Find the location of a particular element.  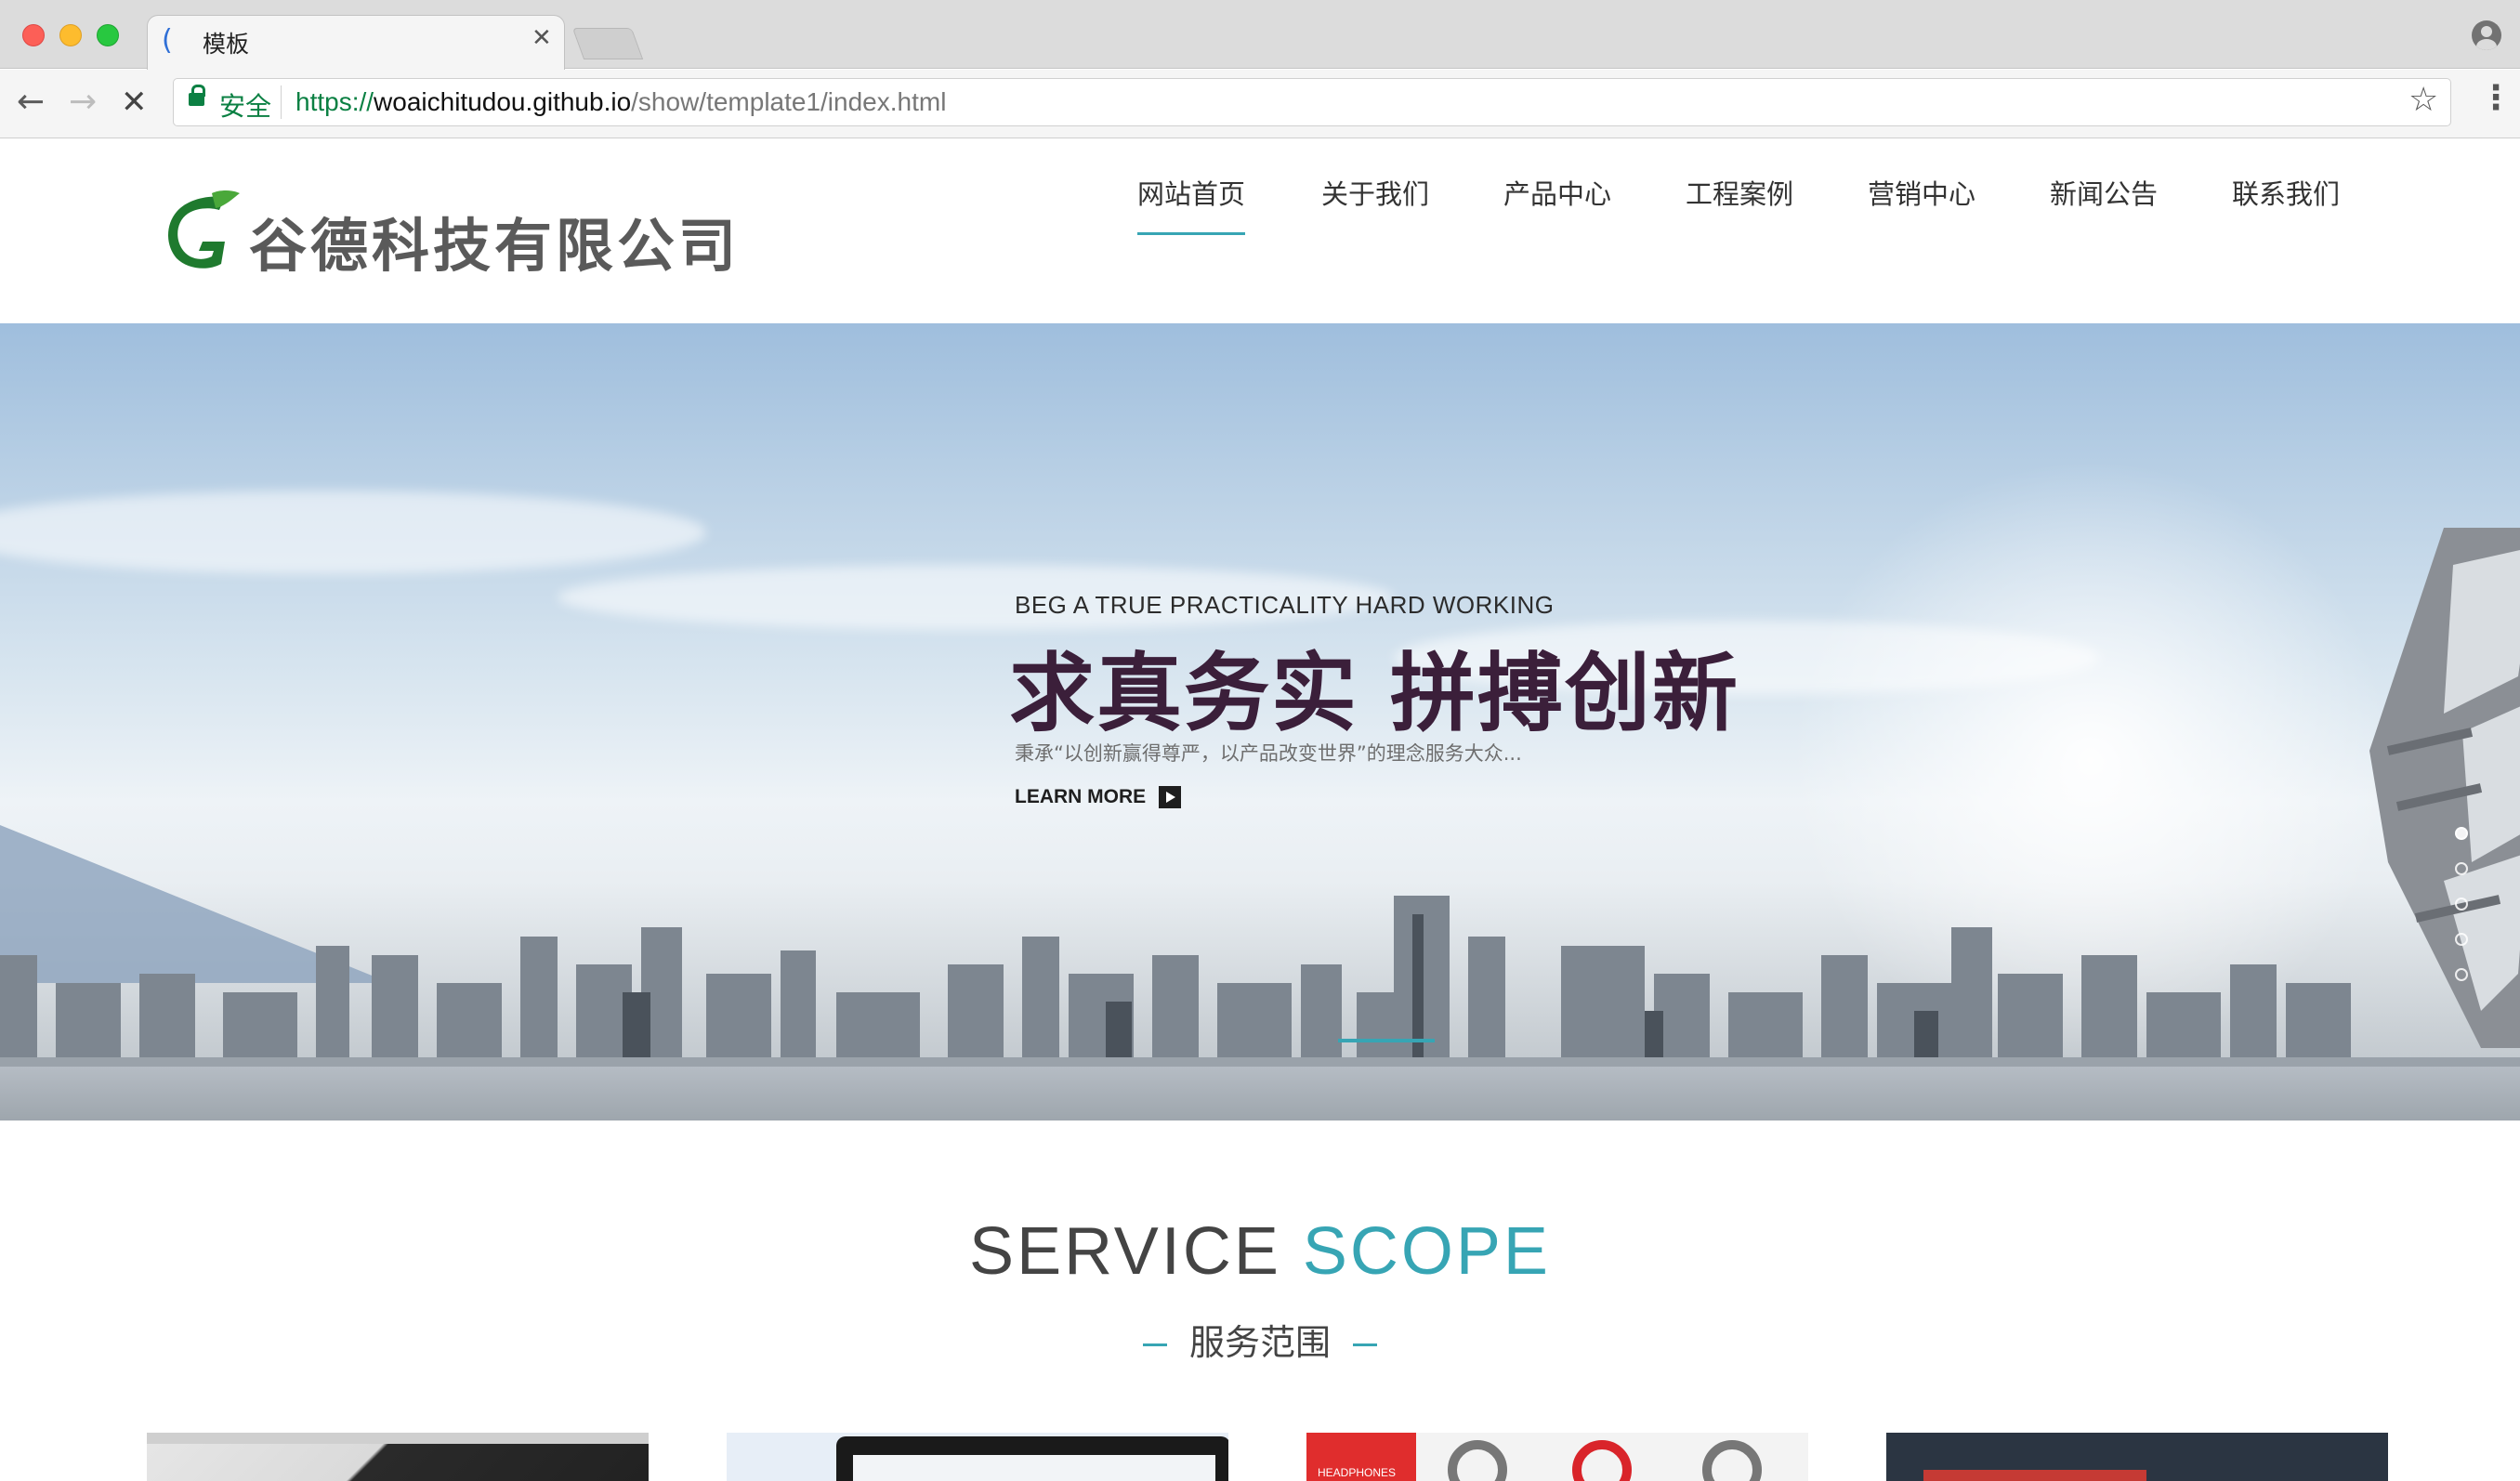

subtitle-text: 服务范围 is located at coordinates (1259, 1343).